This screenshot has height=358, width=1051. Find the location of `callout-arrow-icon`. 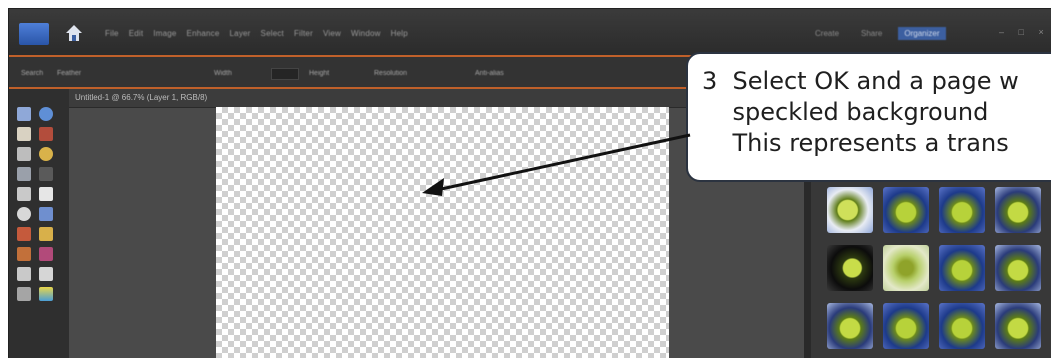

callout-arrow-icon is located at coordinates (556, 164).